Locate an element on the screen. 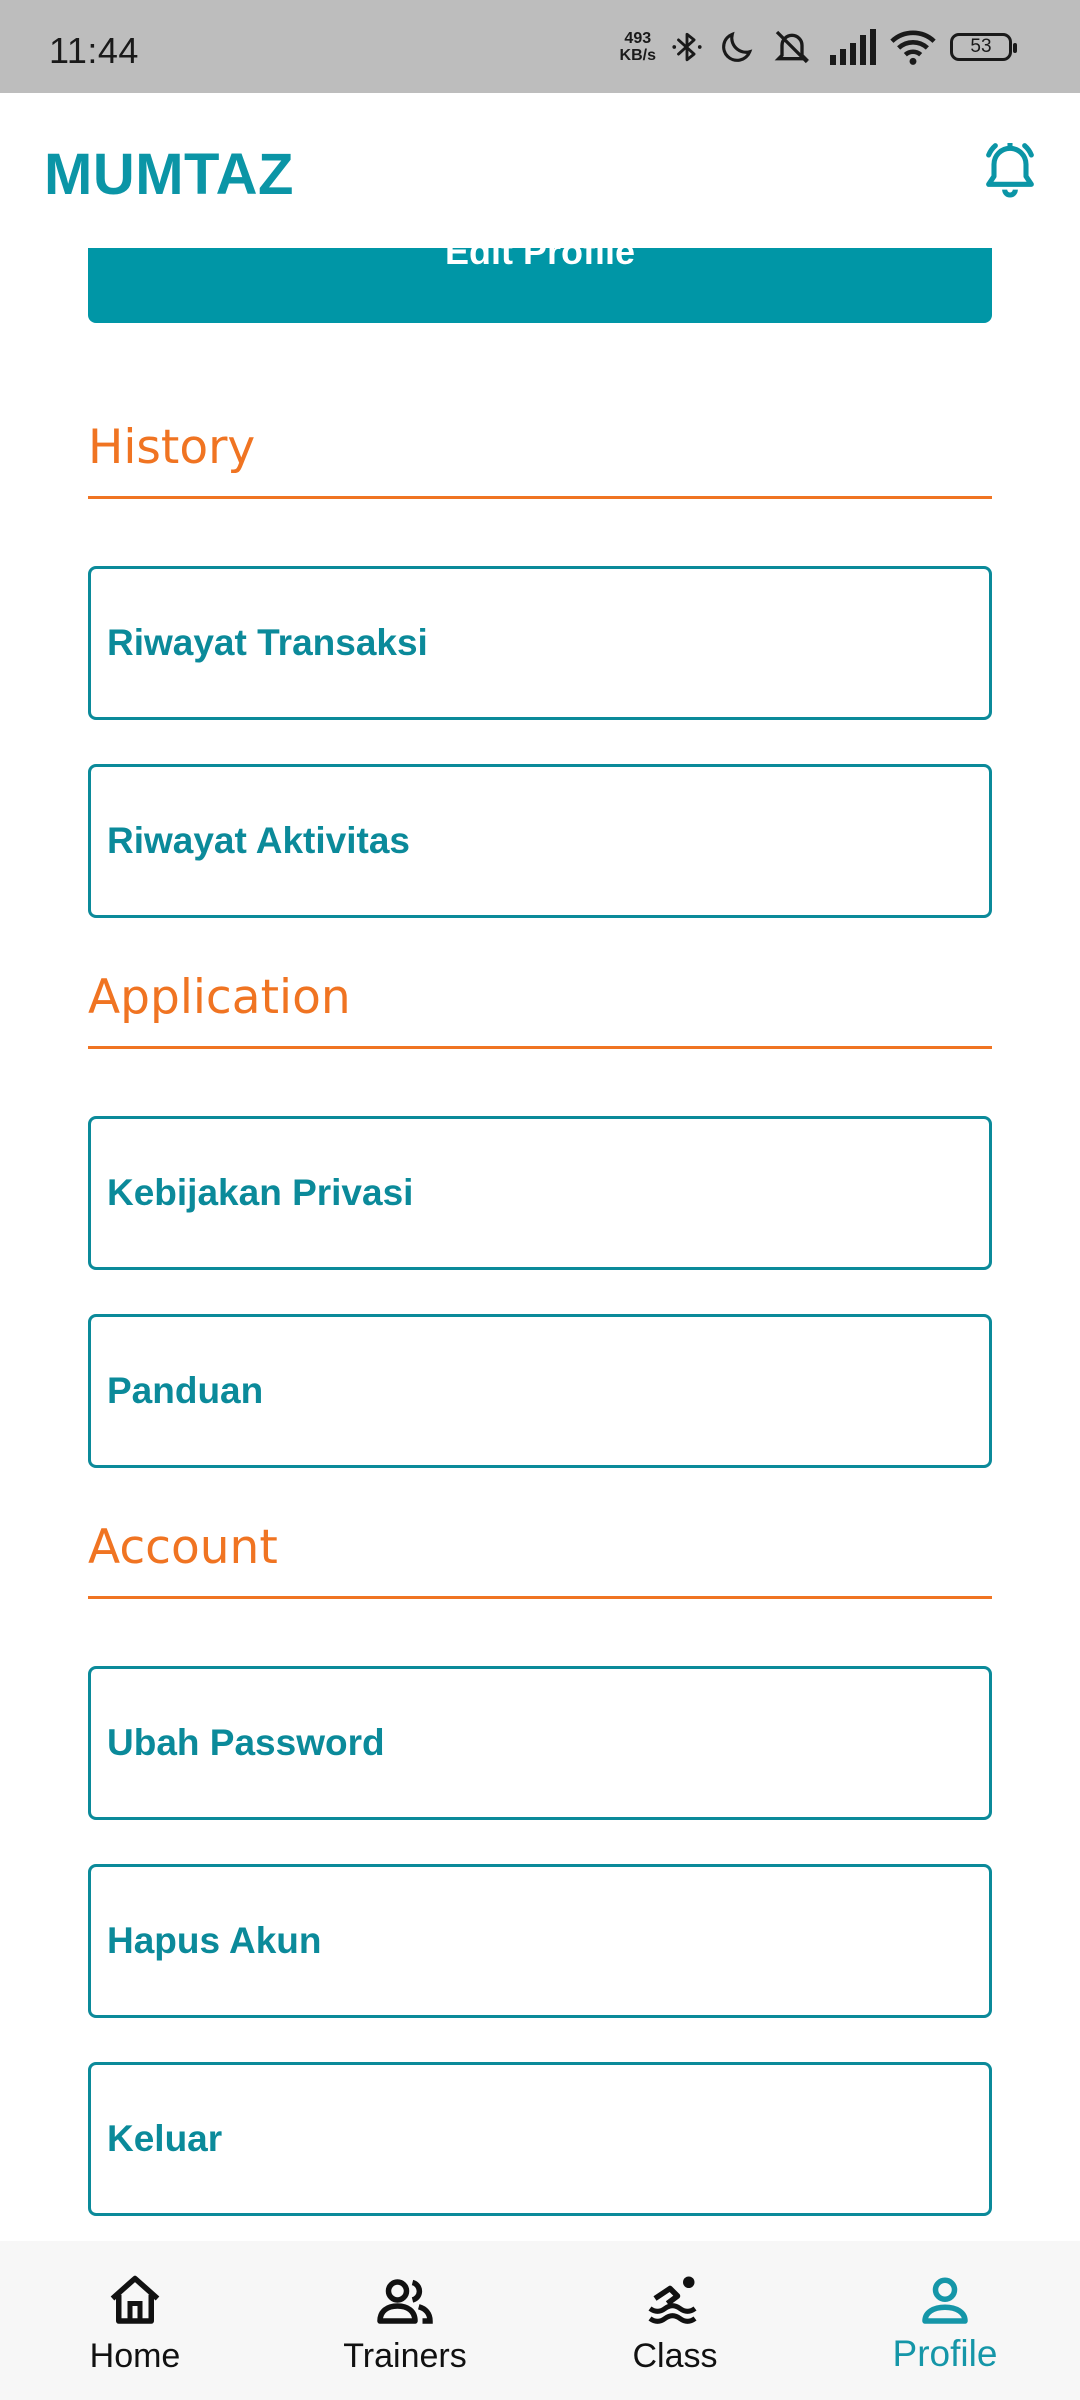 Image resolution: width=1080 pixels, height=2400 pixels. battery-indicator: 53 is located at coordinates (983, 47).